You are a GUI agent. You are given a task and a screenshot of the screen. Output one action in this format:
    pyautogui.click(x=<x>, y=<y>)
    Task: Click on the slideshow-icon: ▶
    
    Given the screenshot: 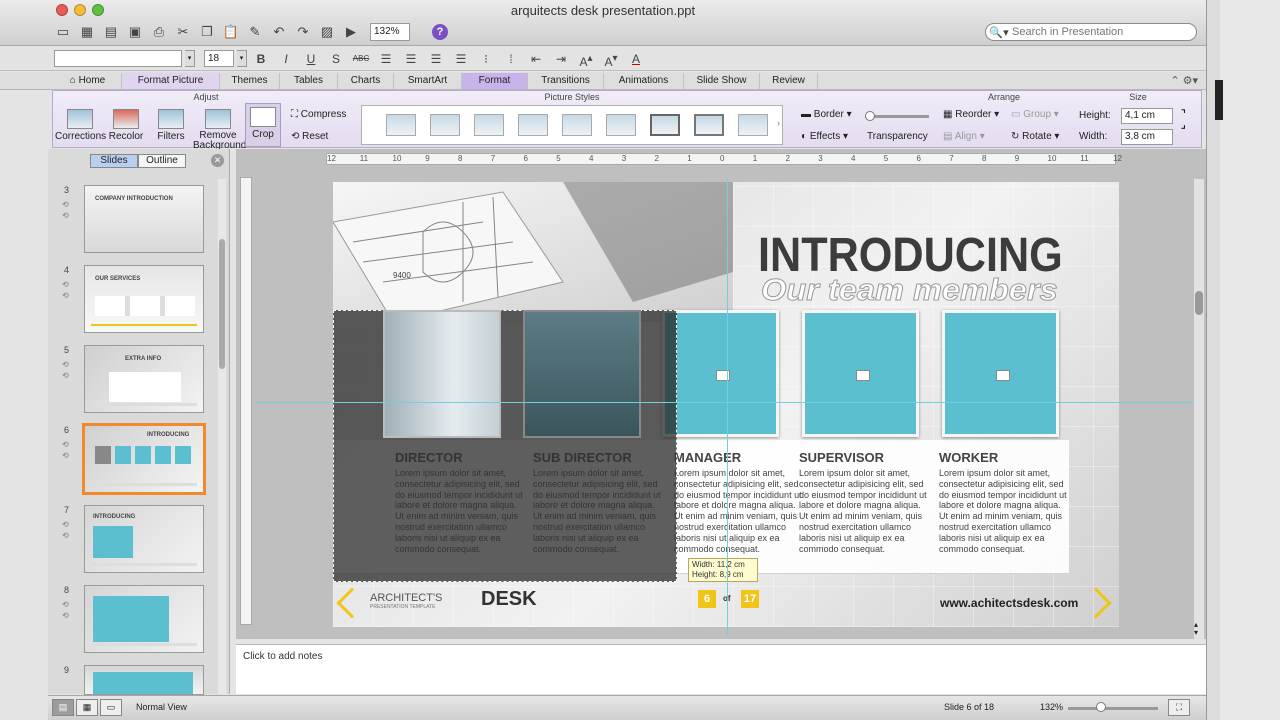 What is the action you would take?
    pyautogui.click(x=351, y=32)
    